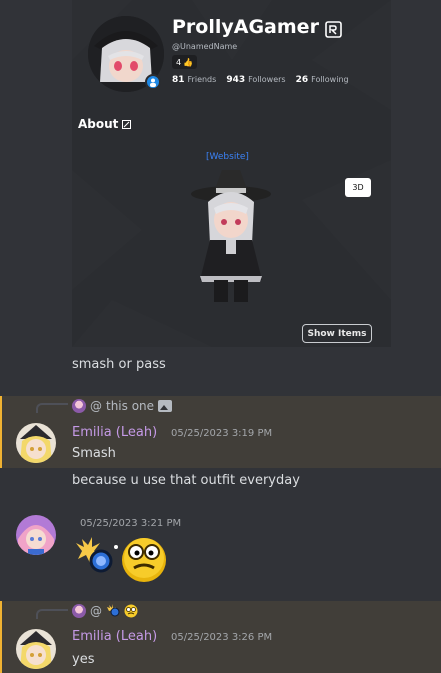  Describe the element at coordinates (131, 523) in the screenshot. I see `timestamp: 05/25/2023 3:21 PM` at that location.